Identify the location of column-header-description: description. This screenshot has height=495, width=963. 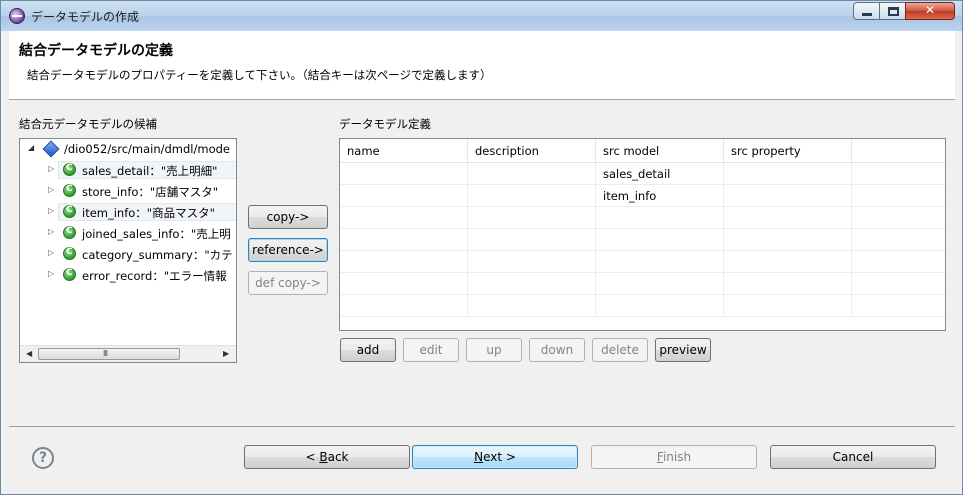
(532, 151).